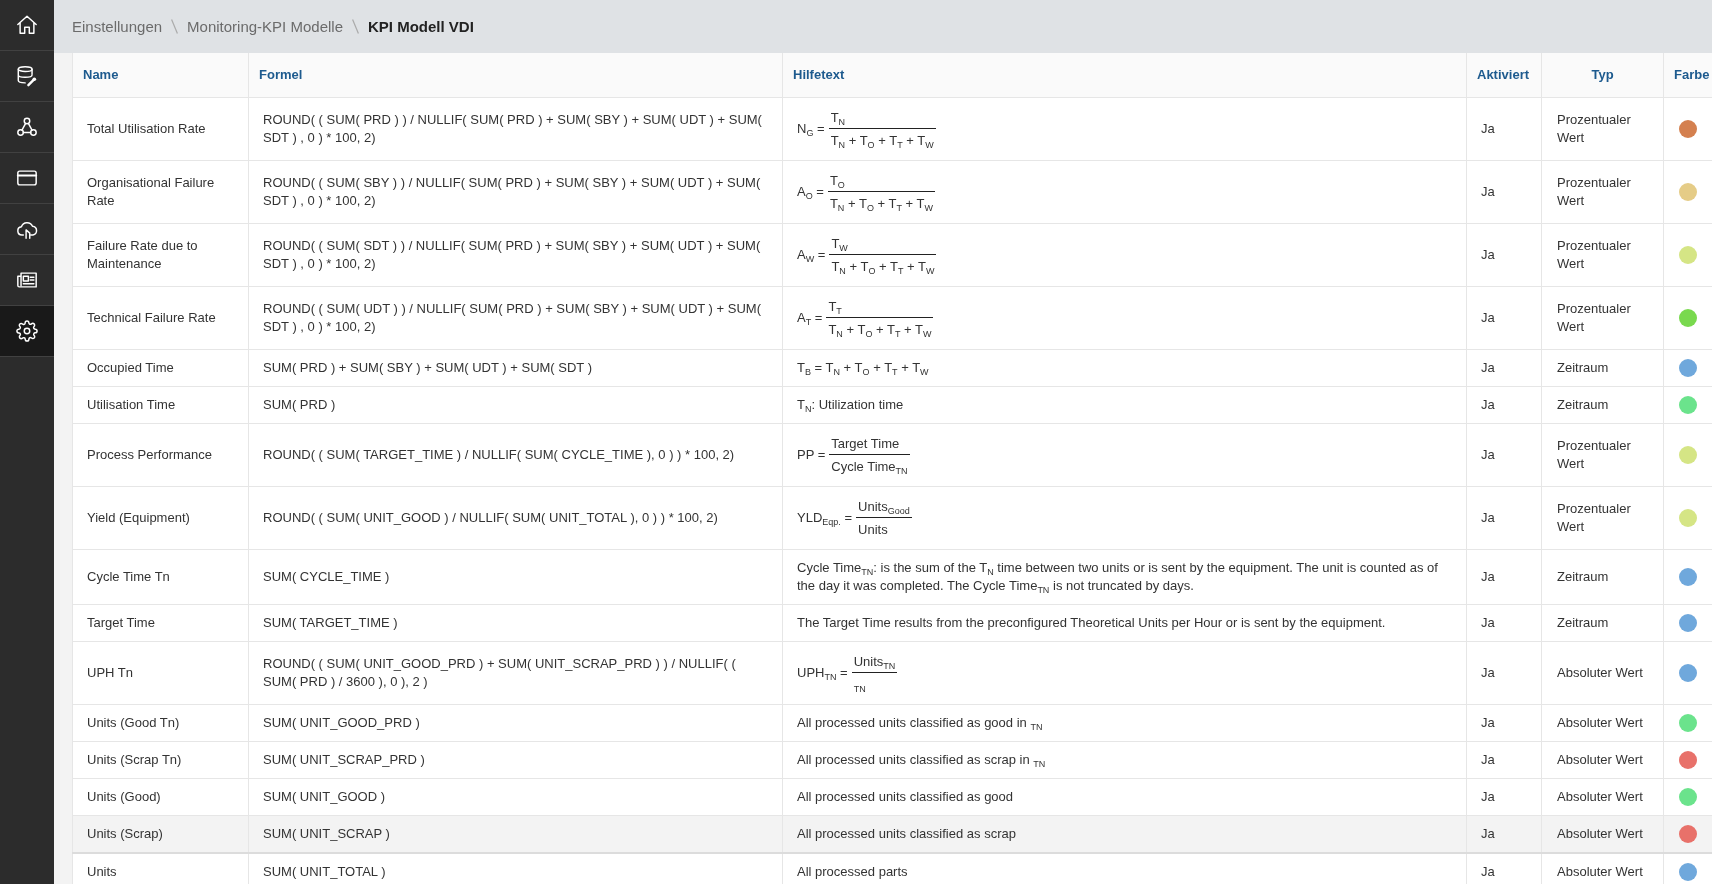 The image size is (1712, 884). I want to click on table-row: Technical Failure Rate ROUND( ( SUM( UDT ) ) / NULLIF( SUM( PRD ) + SUM( SBY ) + SUM( UDT ) + SUM( SDT ) , 0 ) * 100, 2) A$_{T}$ = T$_{T}$ T$_{N}$ + T$_{O}$ + T$_{T}$ + T$_{W}$ Ja Prozentualer Wert, so click(892, 317).